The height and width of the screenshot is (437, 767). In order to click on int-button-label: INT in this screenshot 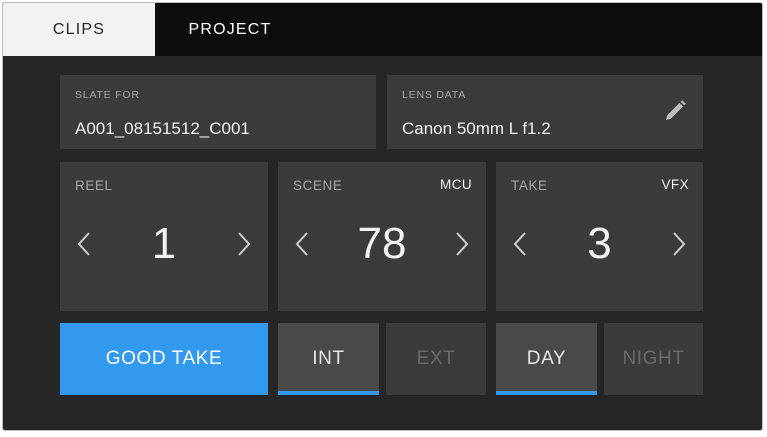, I will do `click(328, 358)`.